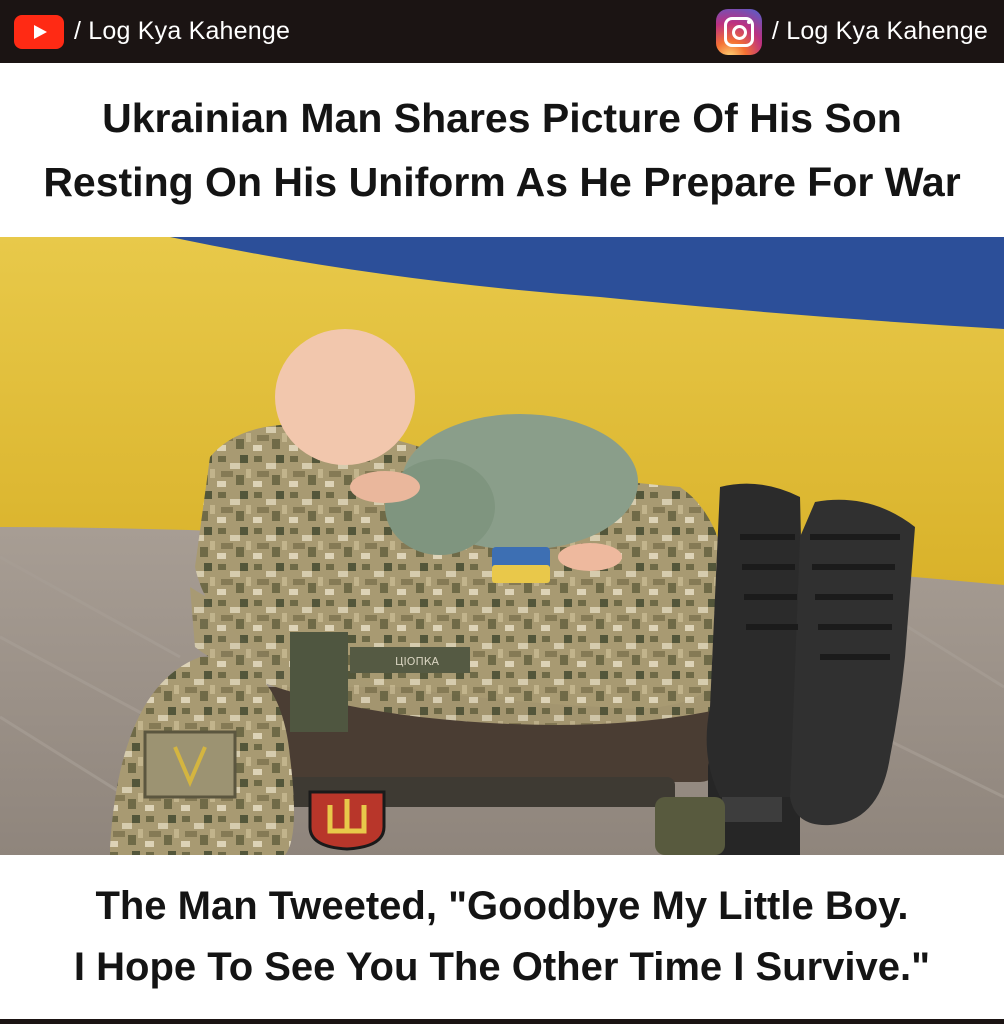 The width and height of the screenshot is (1004, 1024). I want to click on youtube-brand-label: / Log Kya Kahenge, so click(182, 31).